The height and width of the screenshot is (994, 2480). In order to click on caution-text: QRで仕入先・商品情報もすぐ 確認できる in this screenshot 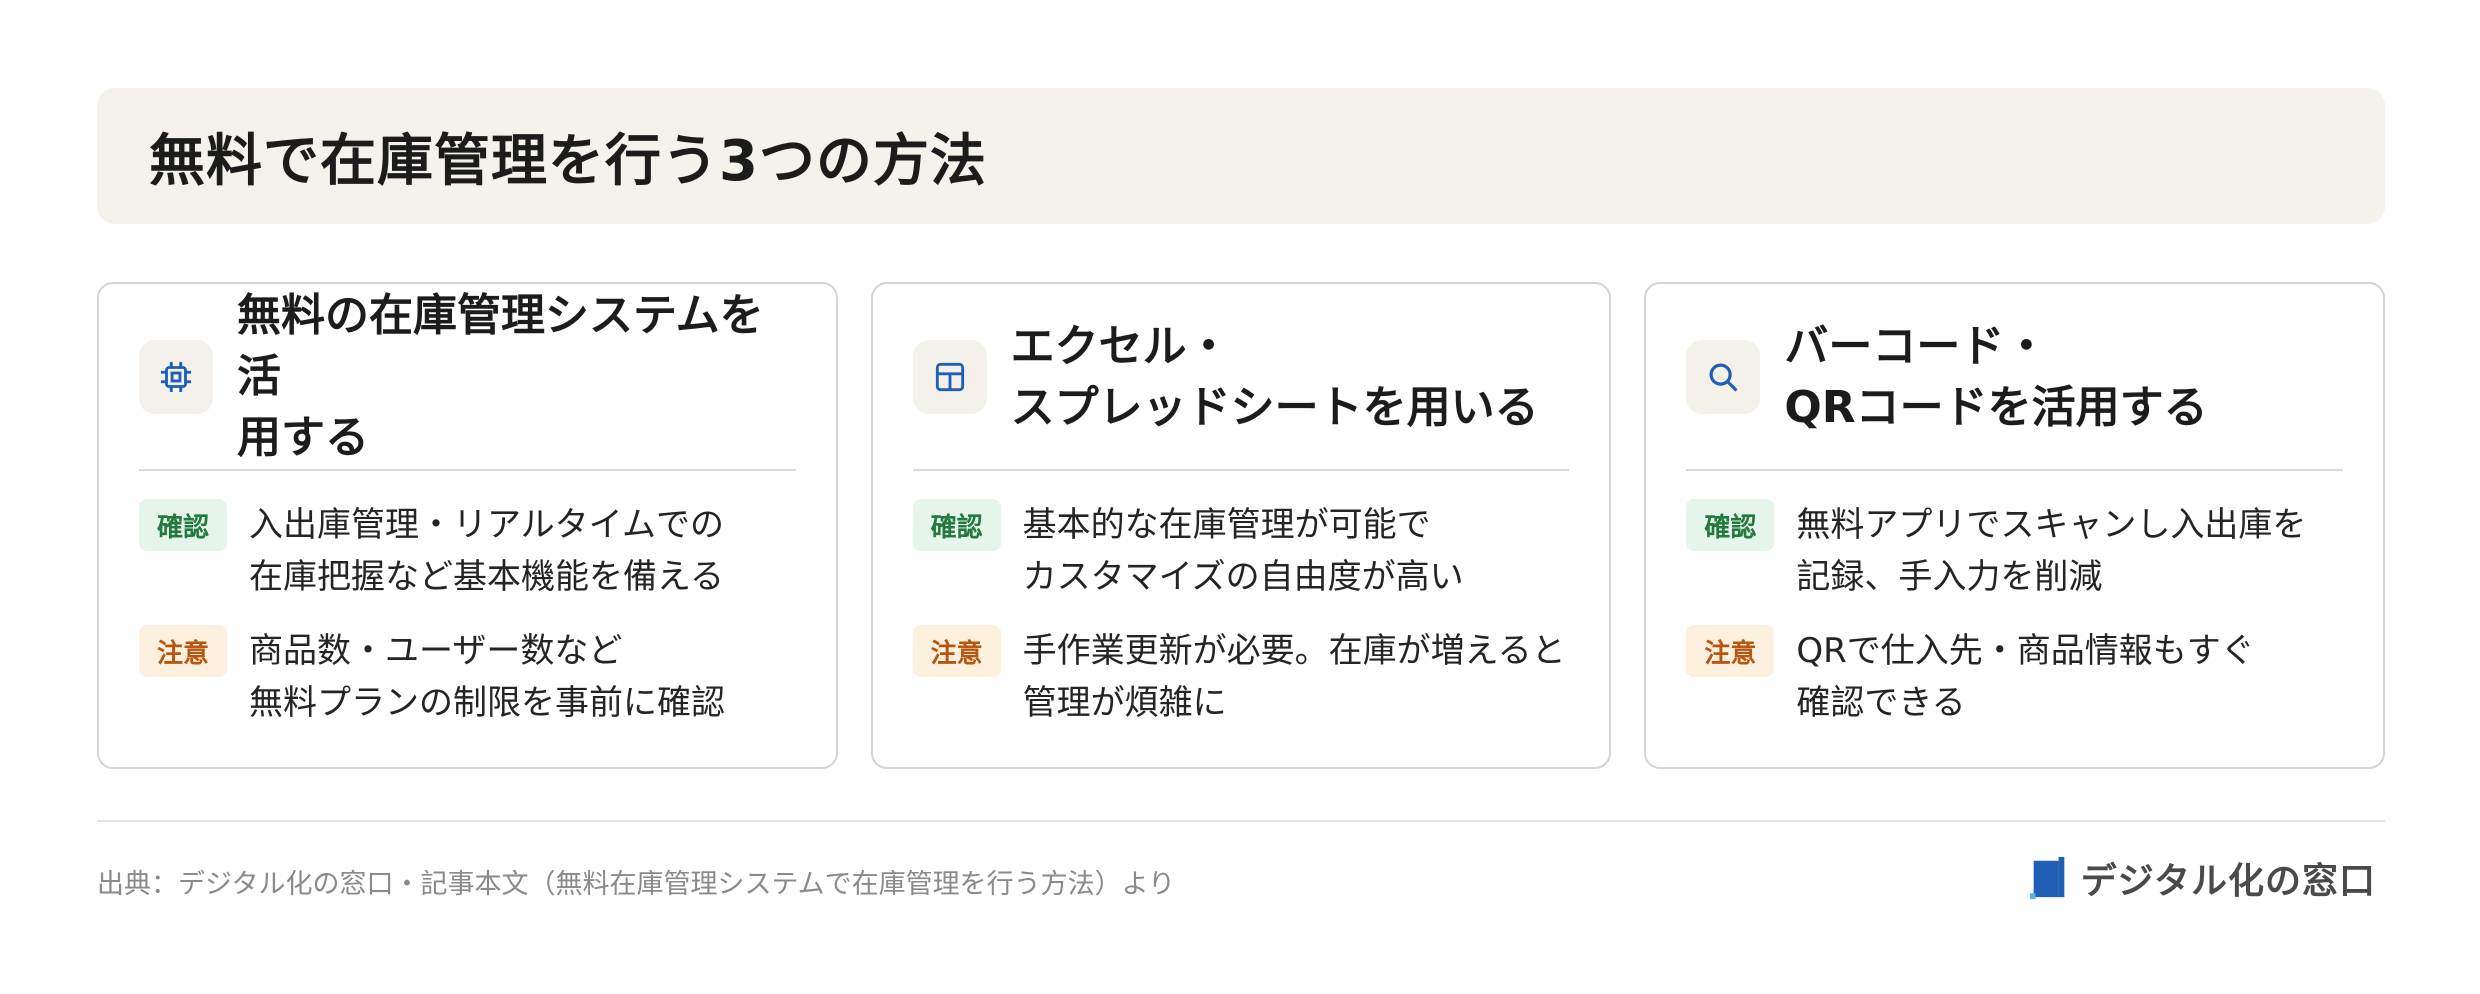, I will do `click(2025, 677)`.